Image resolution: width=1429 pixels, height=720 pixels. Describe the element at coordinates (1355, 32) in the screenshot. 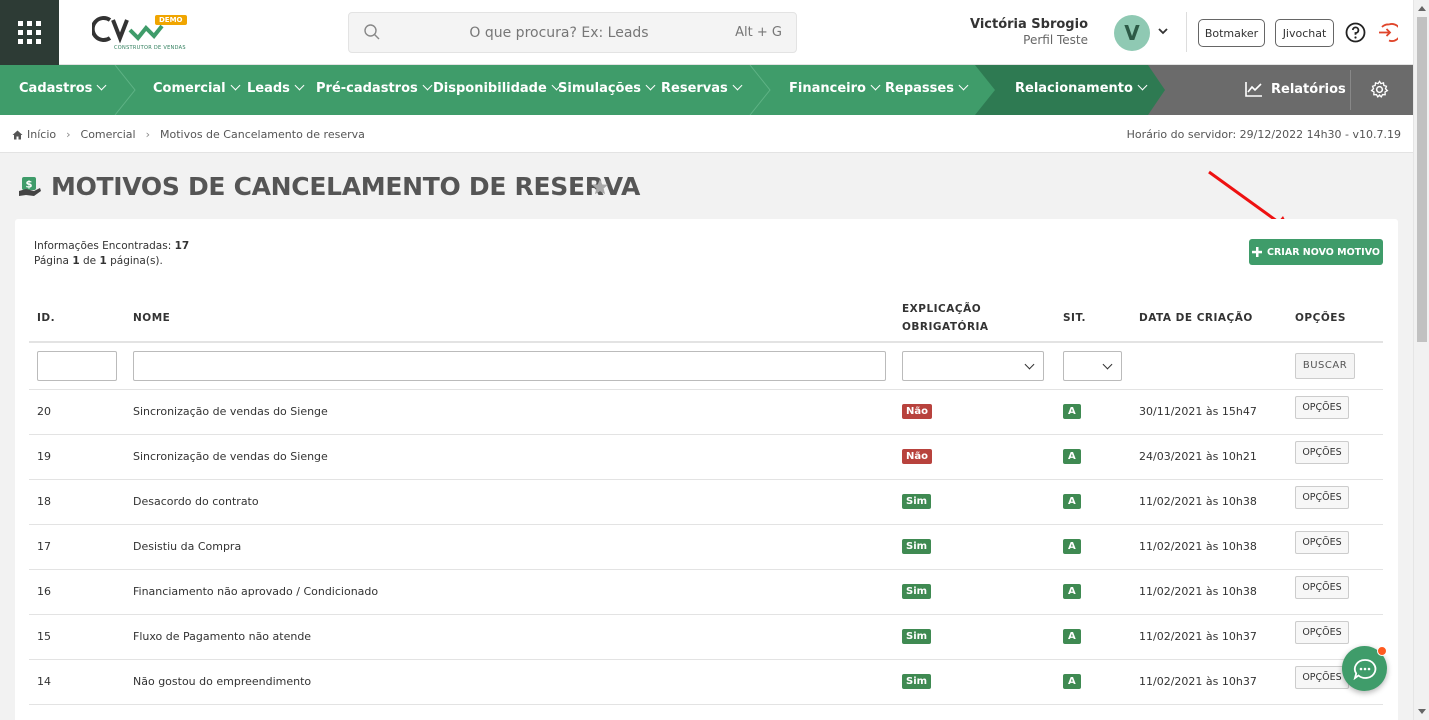

I see `help-icon` at that location.